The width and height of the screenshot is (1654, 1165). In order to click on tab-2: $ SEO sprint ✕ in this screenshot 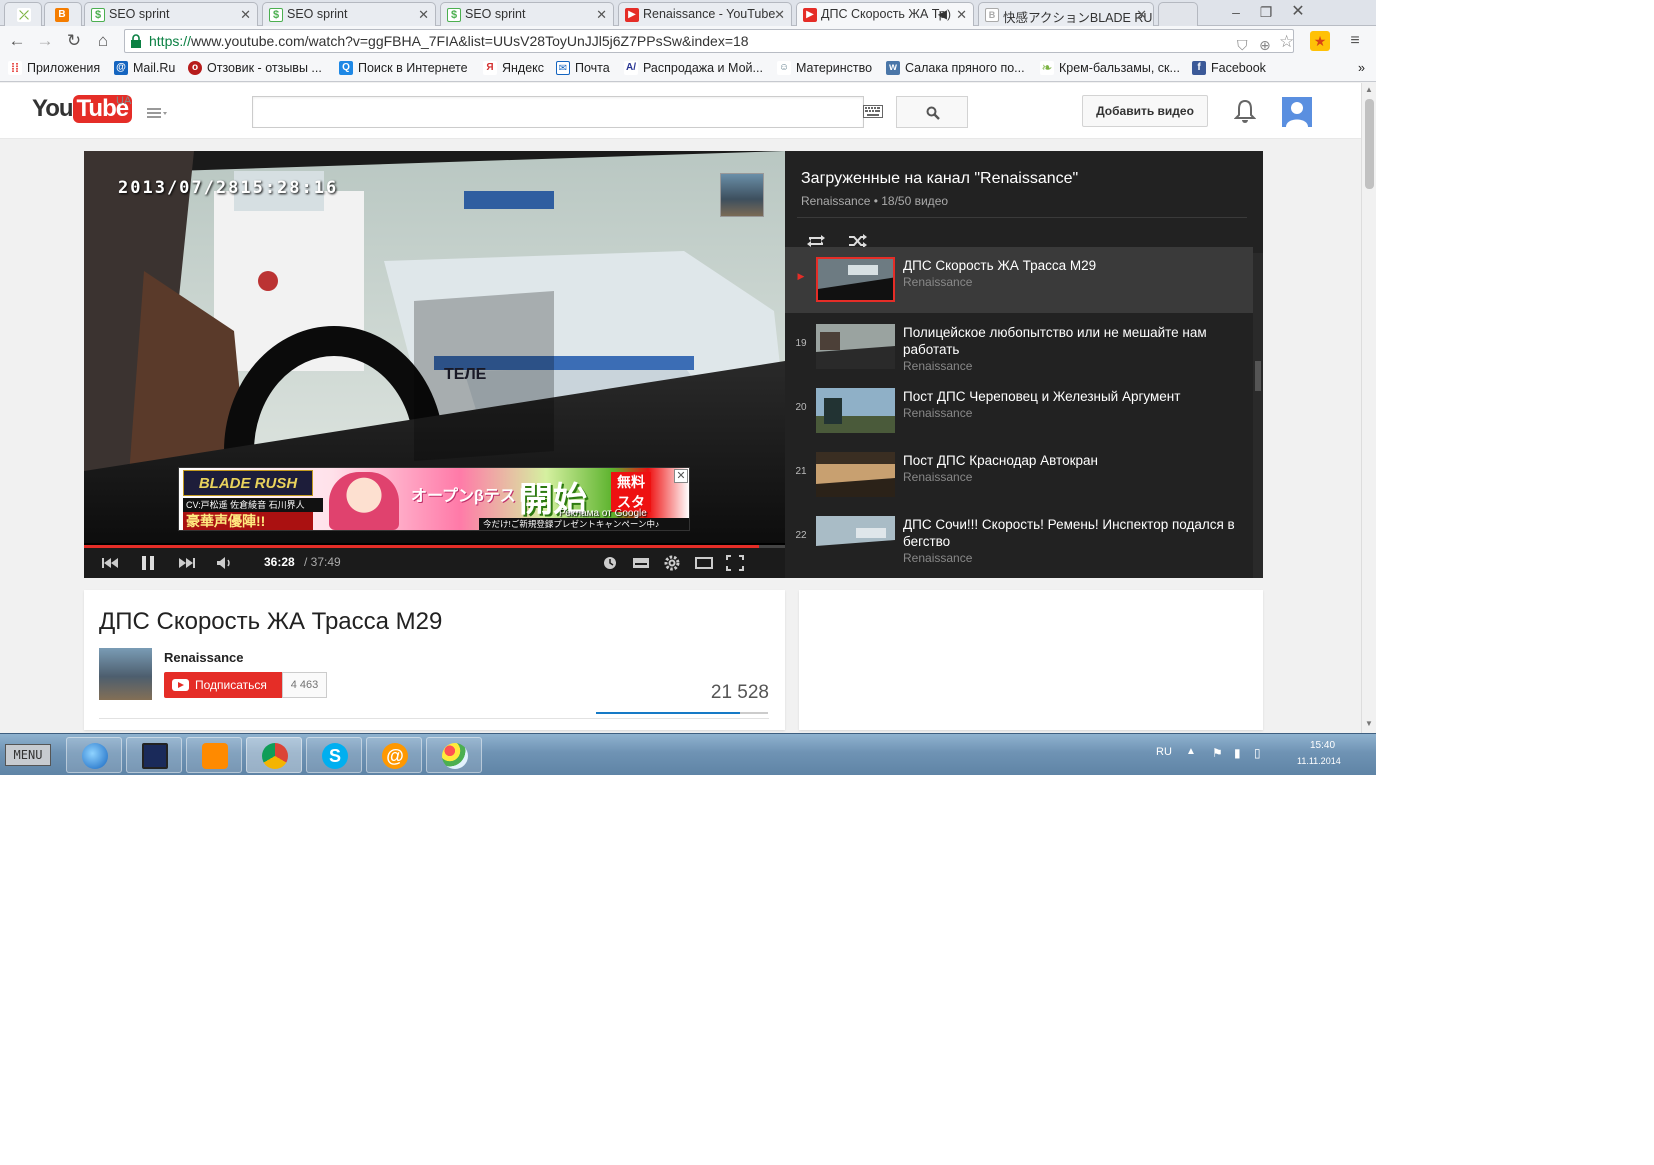, I will do `click(171, 14)`.